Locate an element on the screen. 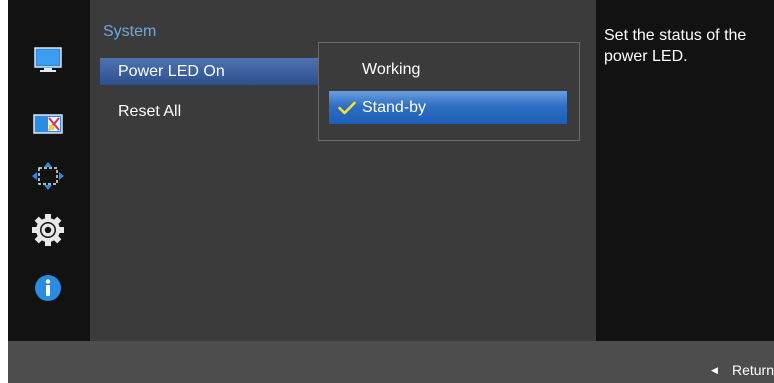 This screenshot has width=774, height=383. picture-icon is located at coordinates (48, 60).